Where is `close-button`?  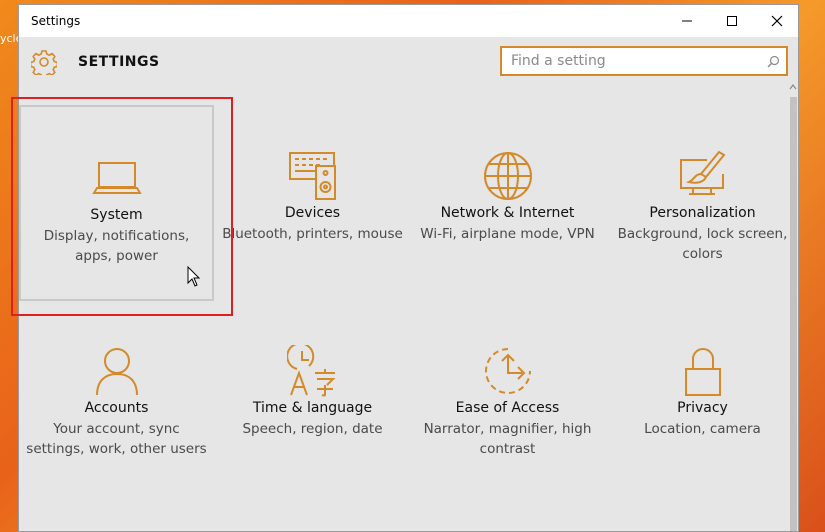 close-button is located at coordinates (776, 21).